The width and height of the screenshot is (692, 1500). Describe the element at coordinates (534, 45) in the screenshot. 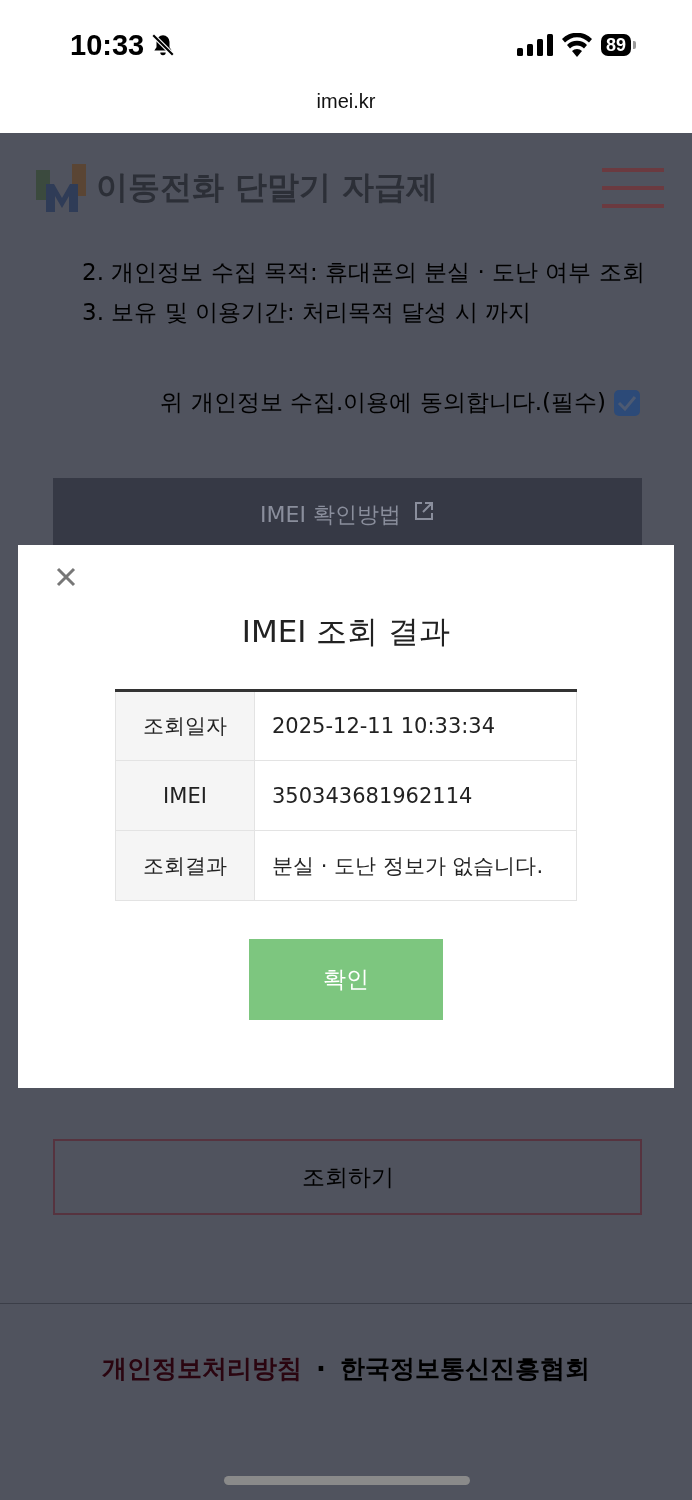

I see `signal-icon` at that location.